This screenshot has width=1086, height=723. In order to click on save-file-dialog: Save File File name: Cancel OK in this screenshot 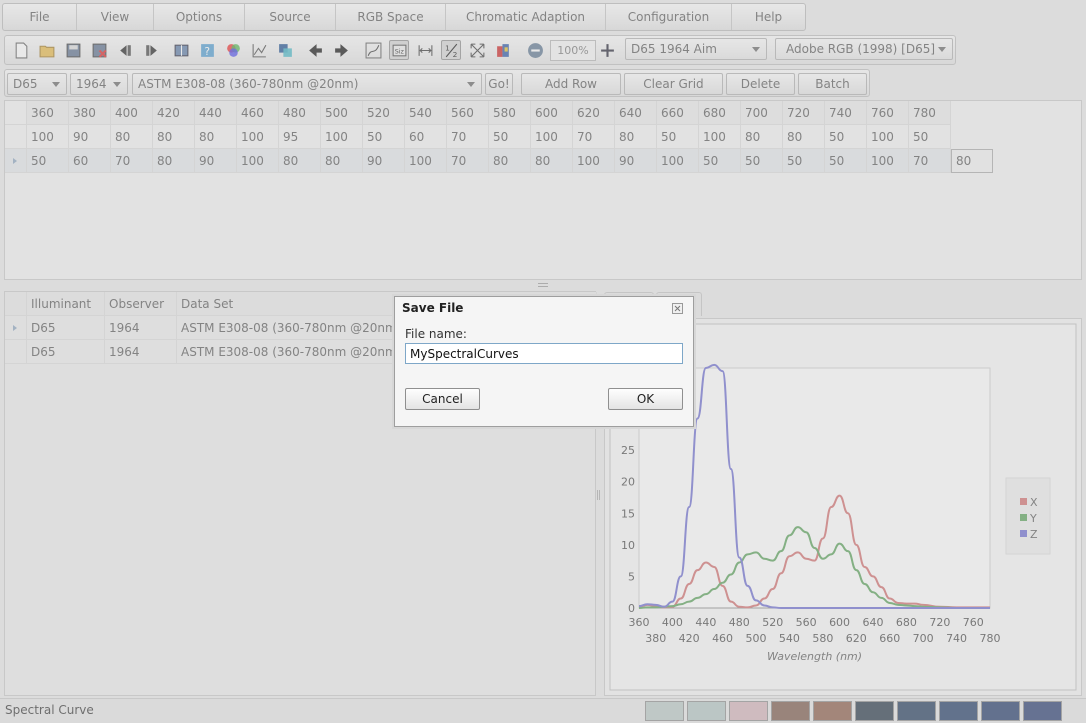, I will do `click(544, 361)`.